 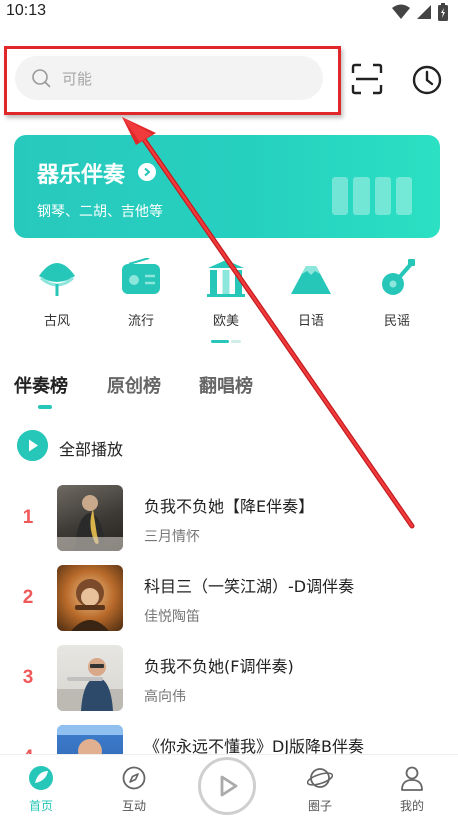 What do you see at coordinates (56, 321) in the screenshot?
I see `category-label: 古风` at bounding box center [56, 321].